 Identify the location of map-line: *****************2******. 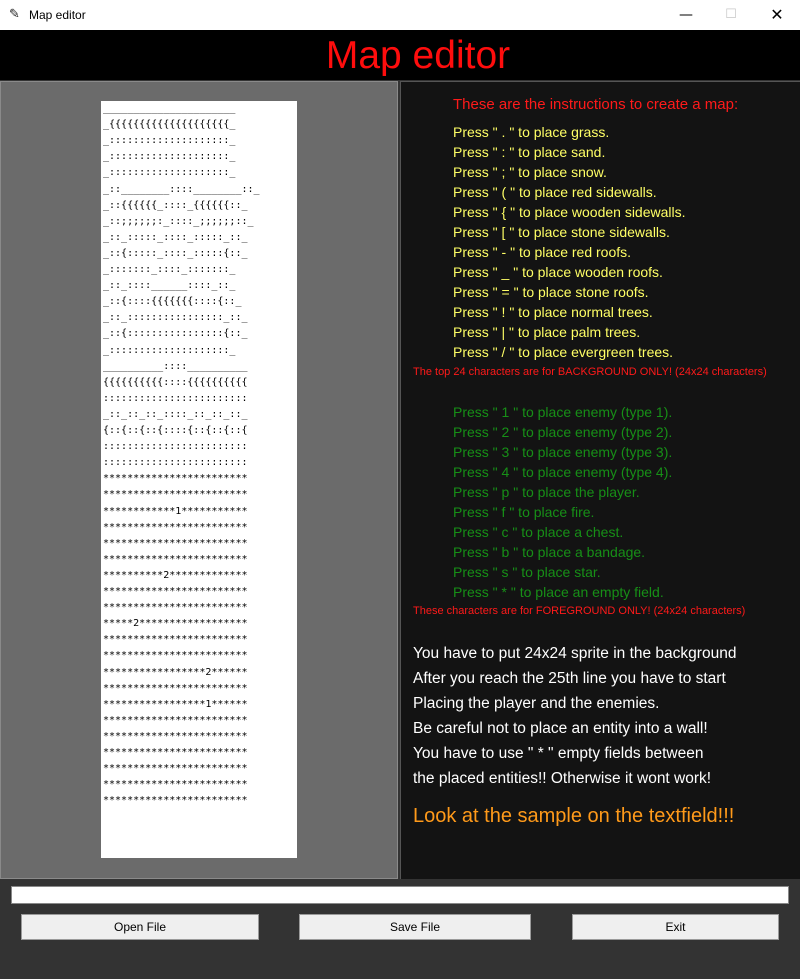
(175, 672).